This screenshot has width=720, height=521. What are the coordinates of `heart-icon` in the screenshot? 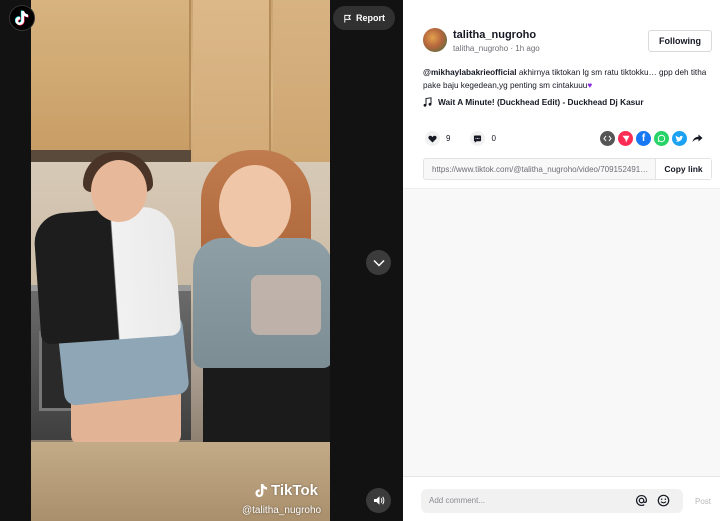 It's located at (432, 139).